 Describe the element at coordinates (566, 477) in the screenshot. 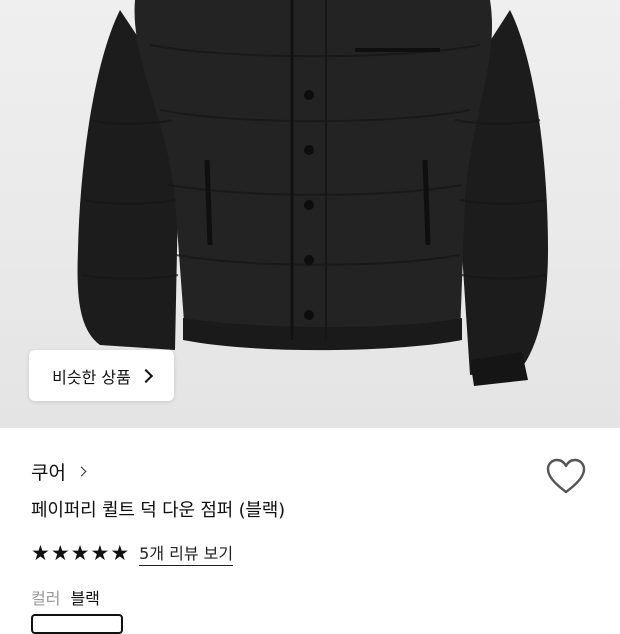

I see `wishlist-heart-icon` at that location.